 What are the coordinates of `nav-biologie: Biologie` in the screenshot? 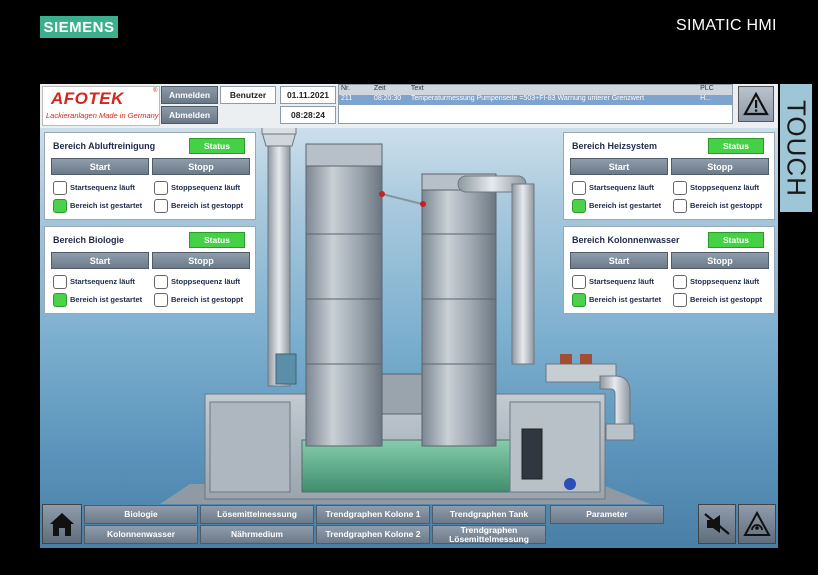 It's located at (141, 514).